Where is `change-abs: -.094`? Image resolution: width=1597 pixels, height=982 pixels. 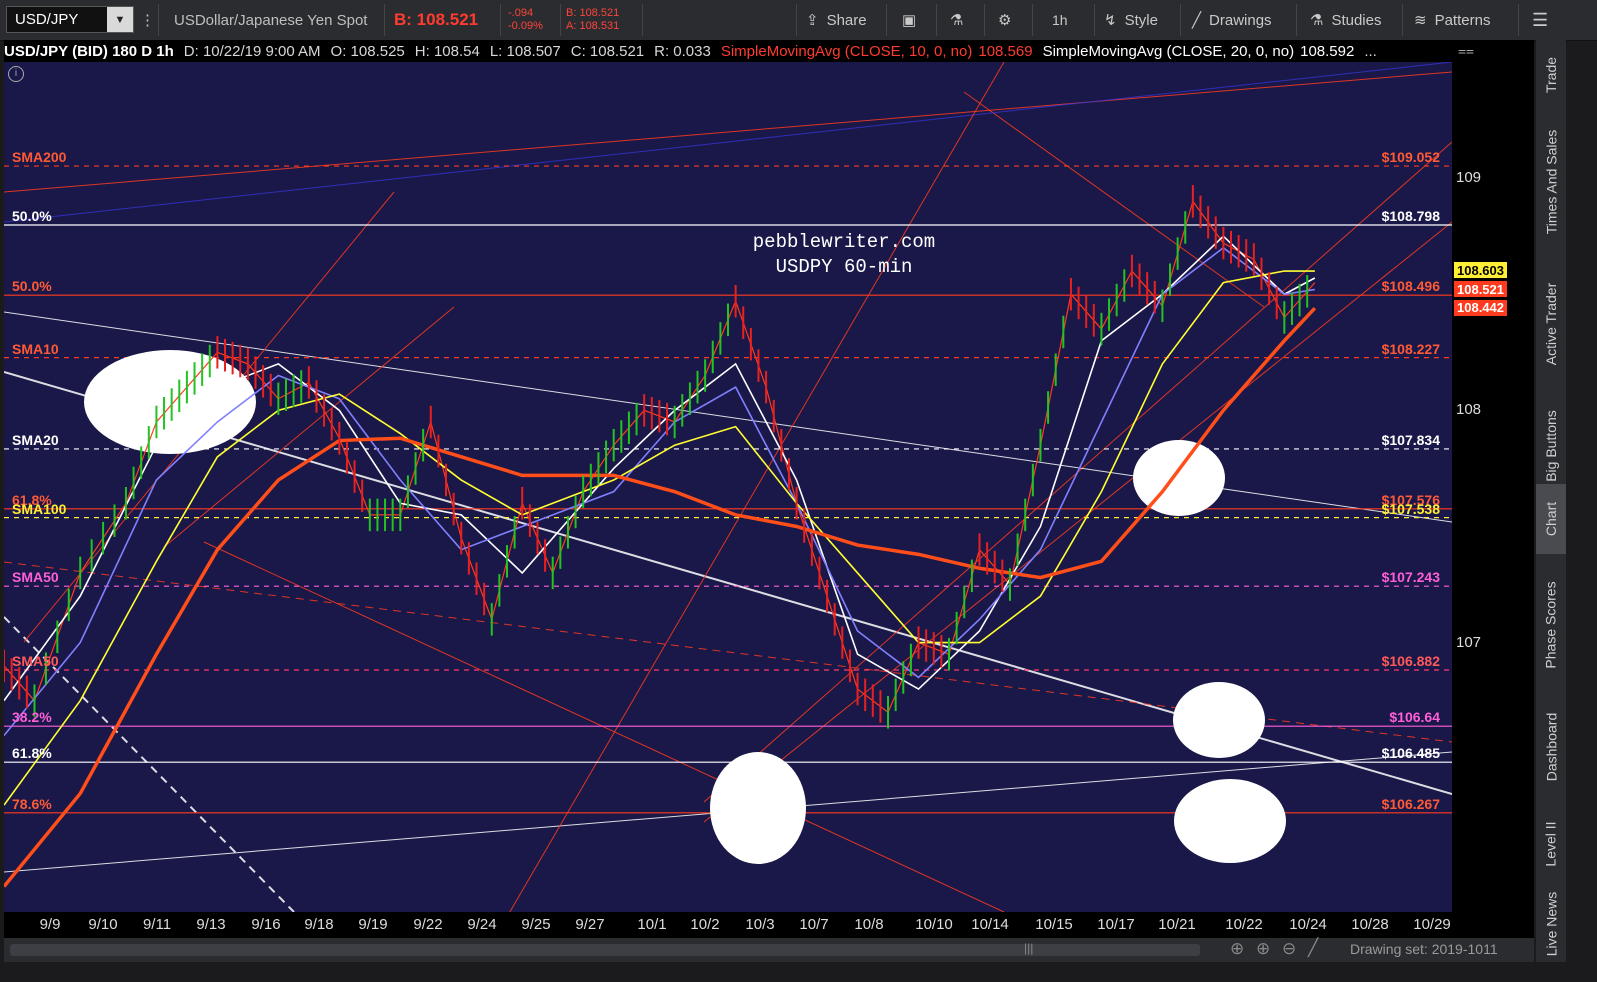 change-abs: -.094 is located at coordinates (521, 13).